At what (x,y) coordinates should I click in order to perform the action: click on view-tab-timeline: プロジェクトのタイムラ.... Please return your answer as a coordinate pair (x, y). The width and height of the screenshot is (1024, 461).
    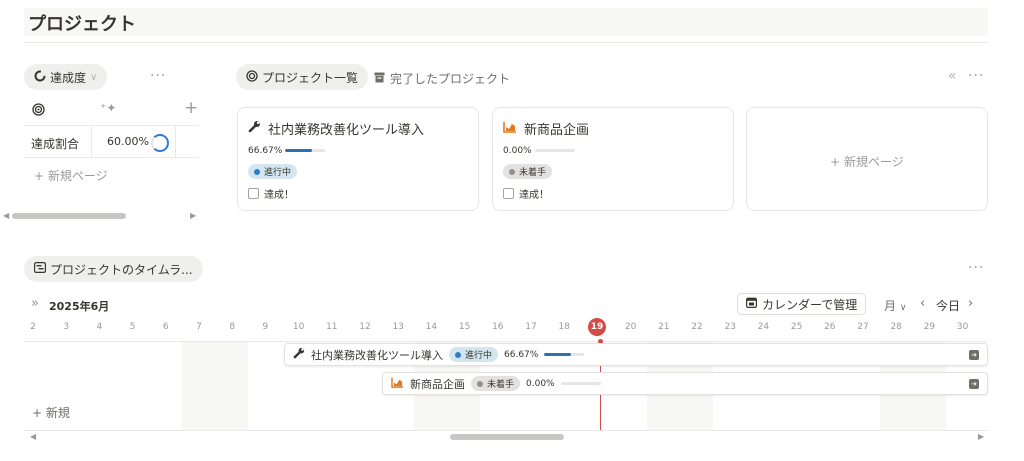
    Looking at the image, I should click on (113, 269).